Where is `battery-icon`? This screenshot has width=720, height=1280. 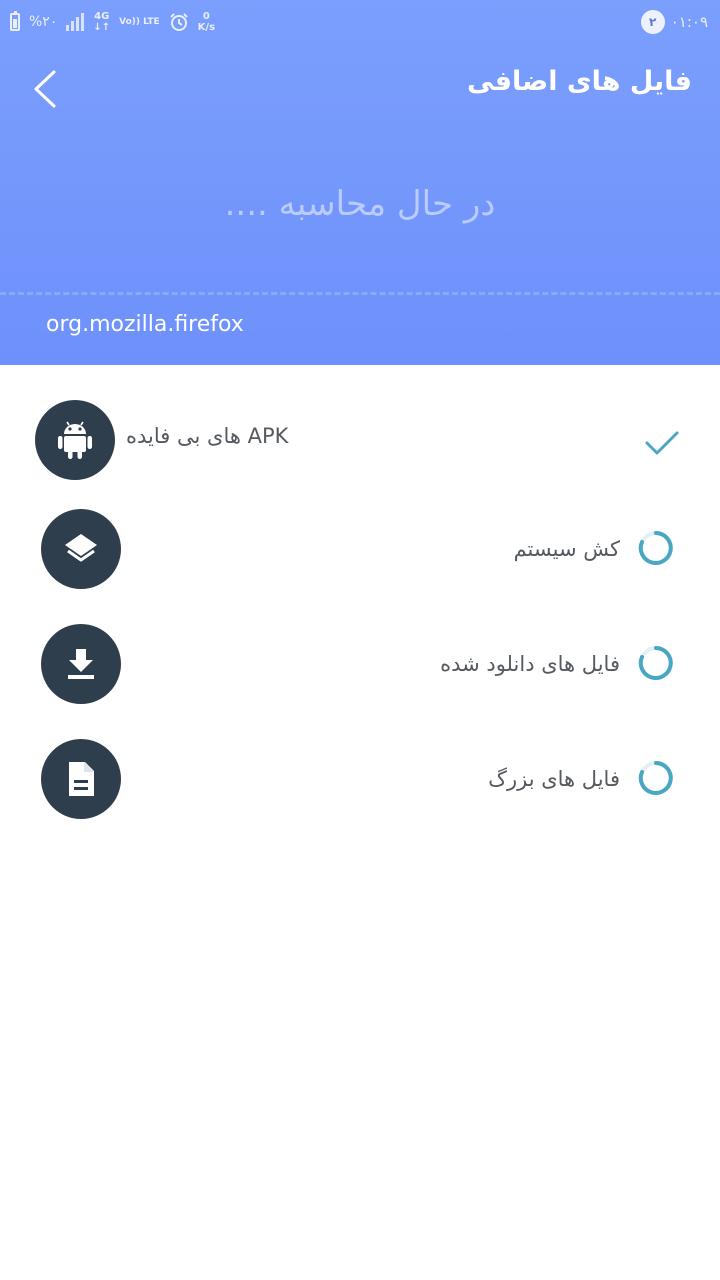
battery-icon is located at coordinates (15, 21).